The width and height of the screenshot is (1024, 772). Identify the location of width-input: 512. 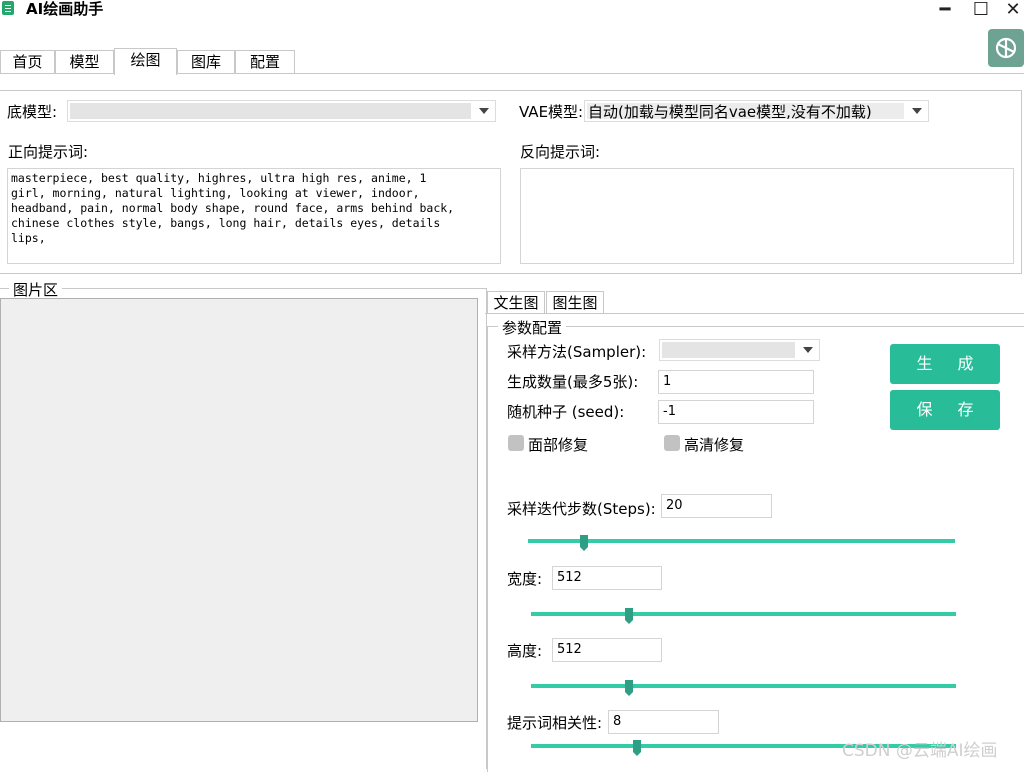
(607, 578).